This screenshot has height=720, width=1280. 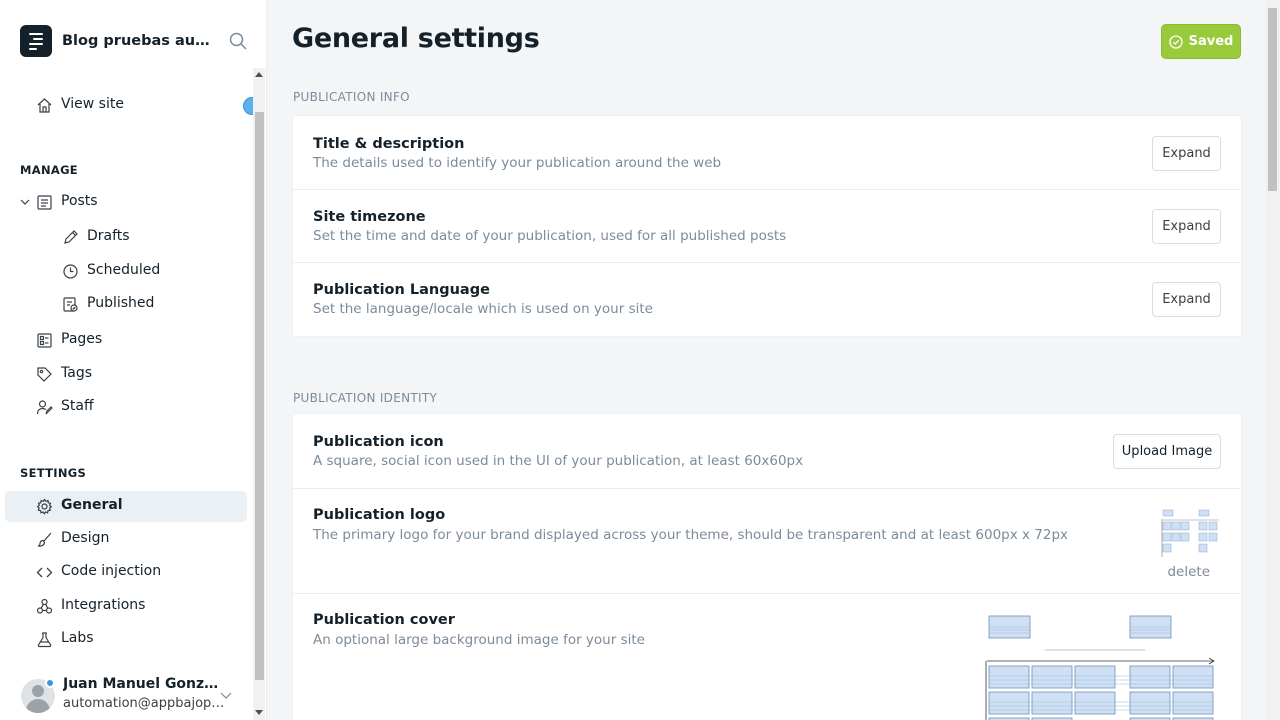 I want to click on pencil-icon, so click(x=71, y=237).